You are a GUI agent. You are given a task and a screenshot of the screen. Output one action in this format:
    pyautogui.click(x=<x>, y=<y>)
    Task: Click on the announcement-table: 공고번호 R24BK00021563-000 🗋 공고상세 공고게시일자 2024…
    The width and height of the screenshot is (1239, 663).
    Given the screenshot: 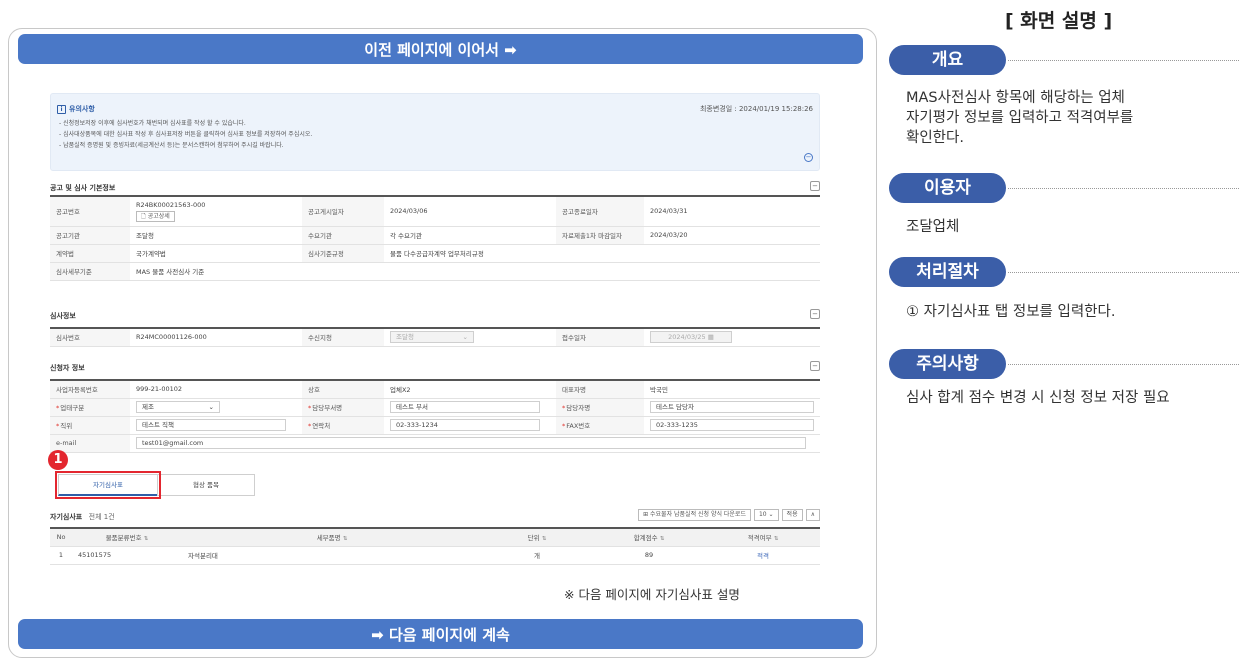 What is the action you would take?
    pyautogui.click(x=435, y=238)
    